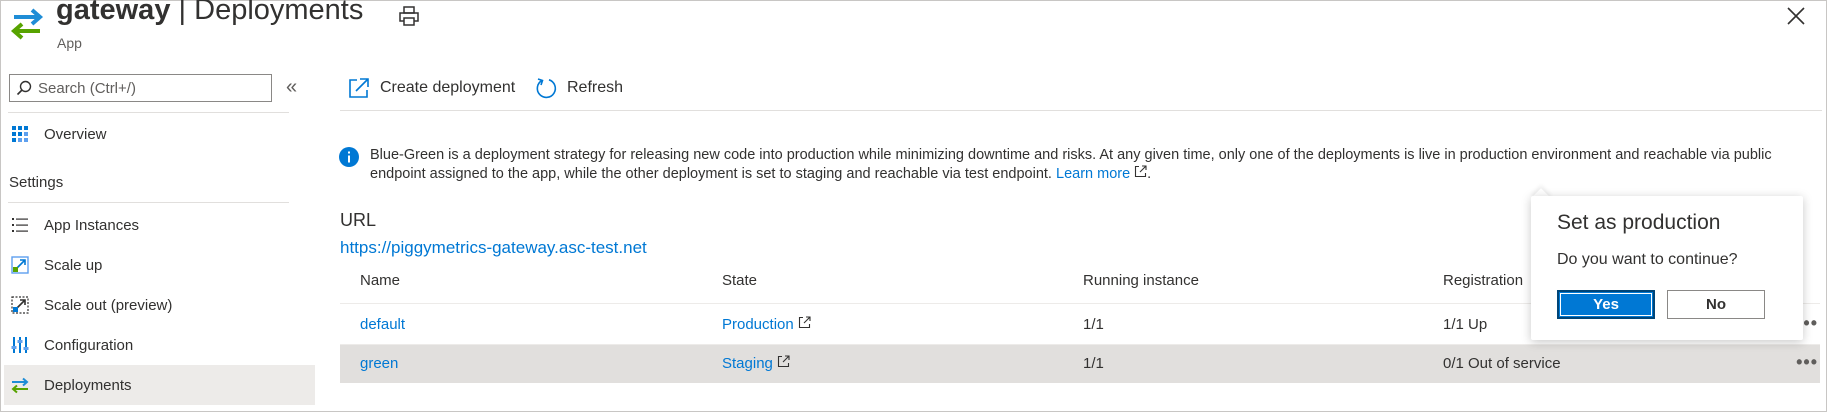 The width and height of the screenshot is (1827, 412). Describe the element at coordinates (448, 87) in the screenshot. I see `create-deployment-label: Create deployment` at that location.